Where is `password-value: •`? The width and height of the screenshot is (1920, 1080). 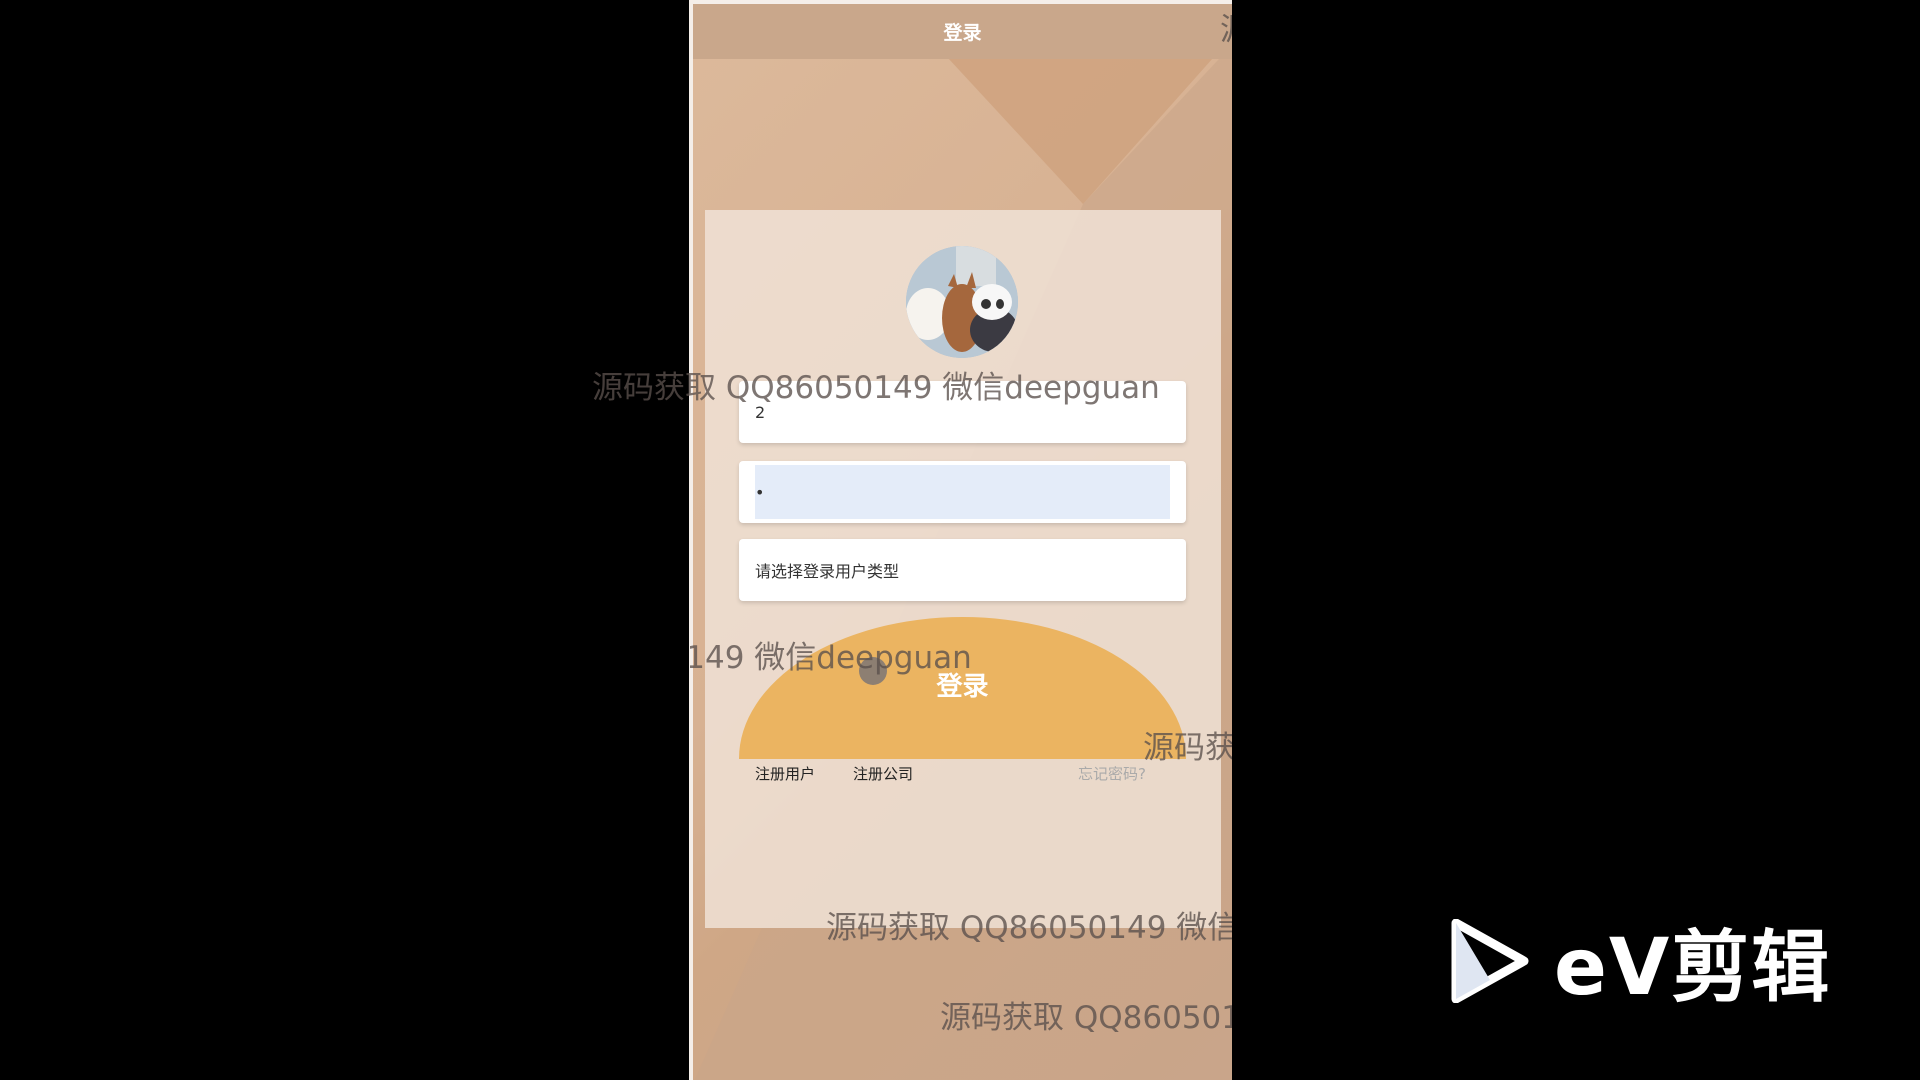
password-value: • is located at coordinates (760, 492).